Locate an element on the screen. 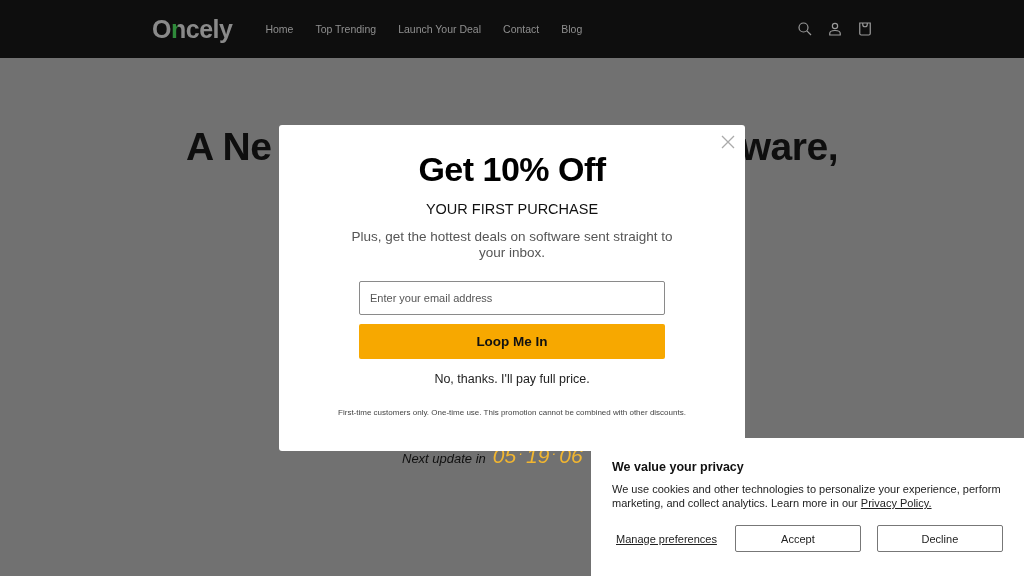 The width and height of the screenshot is (1024, 576). popup-title: Get 10% Off is located at coordinates (512, 169).